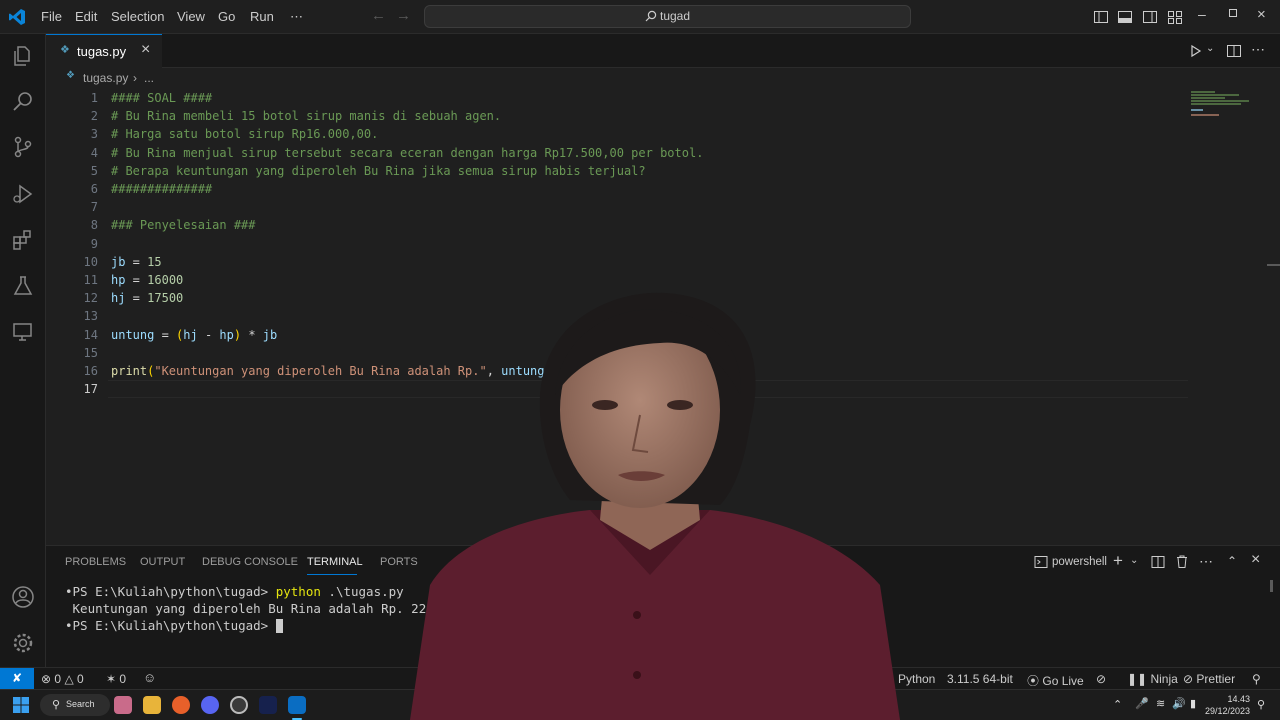 Image resolution: width=1280 pixels, height=720 pixels. Describe the element at coordinates (56, 705) in the screenshot. I see `taskbar-search-icon: ⚲` at that location.